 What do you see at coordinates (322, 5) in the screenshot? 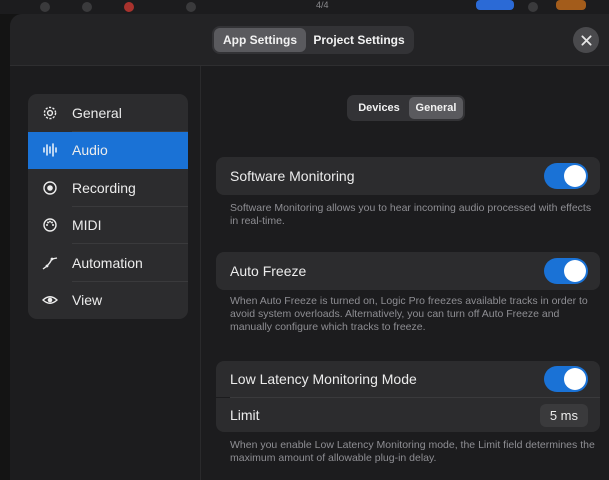
I see `time-signature: 4/4` at bounding box center [322, 5].